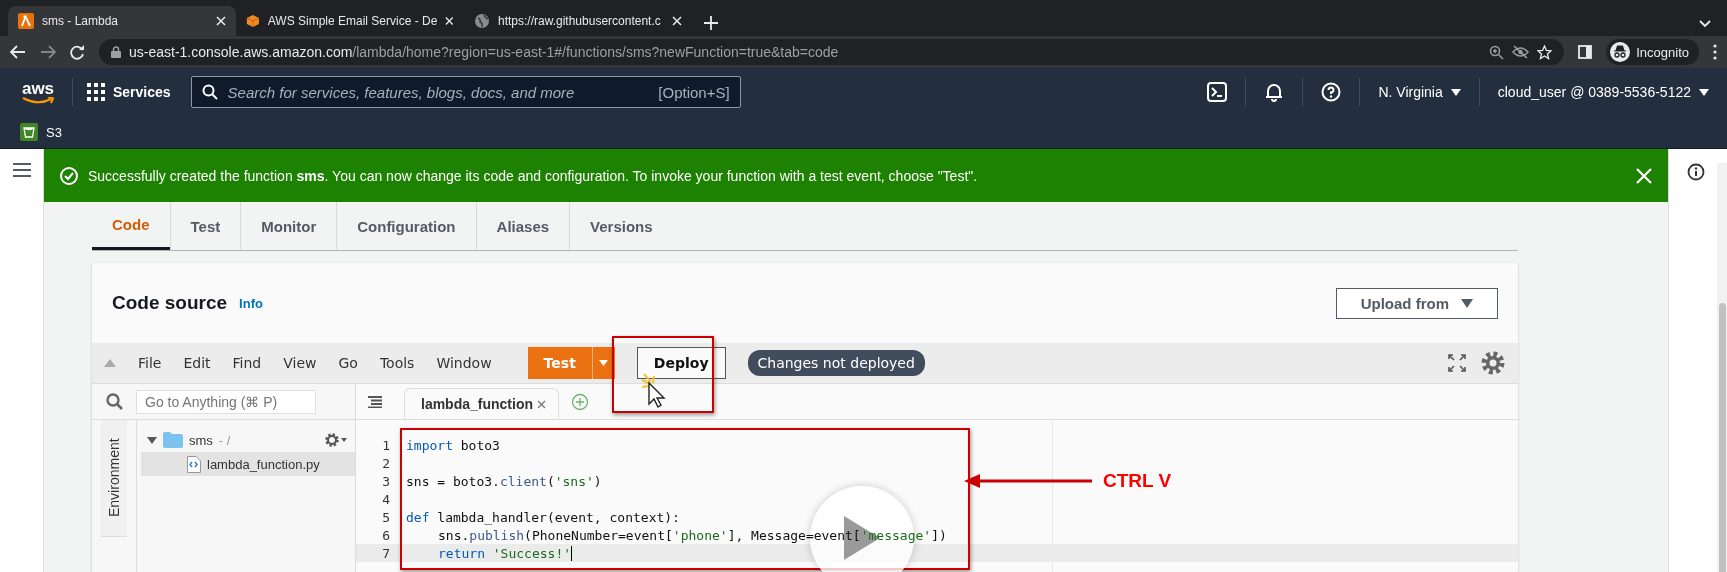  What do you see at coordinates (247, 363) in the screenshot?
I see `menu-item: Find` at bounding box center [247, 363].